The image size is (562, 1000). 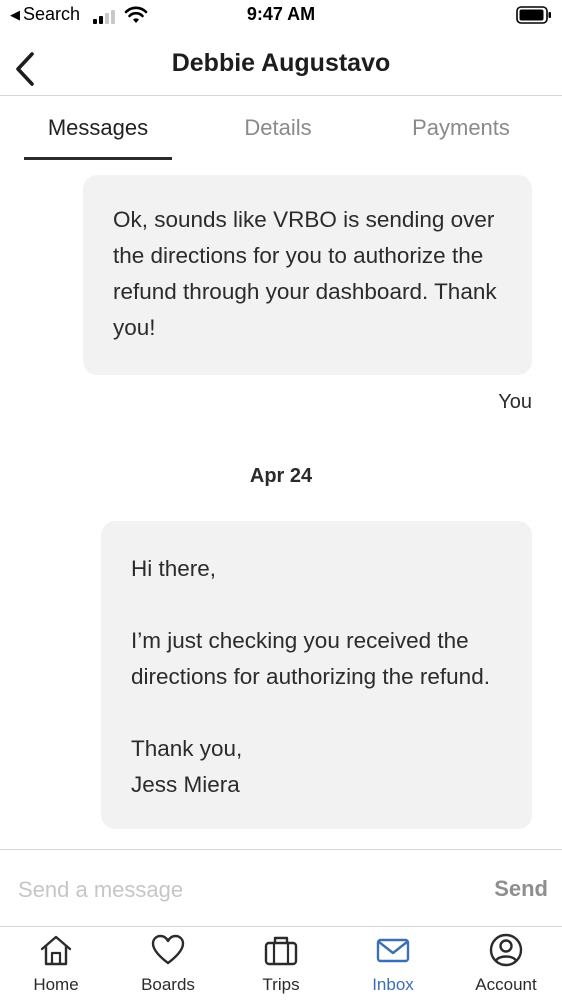 I want to click on nav-item-trips: Trips, so click(x=281, y=963).